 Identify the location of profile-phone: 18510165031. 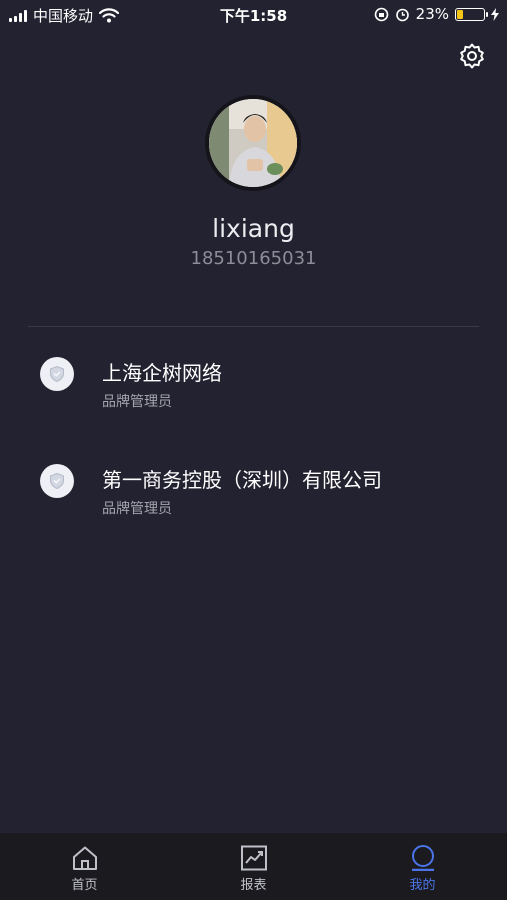
(253, 258).